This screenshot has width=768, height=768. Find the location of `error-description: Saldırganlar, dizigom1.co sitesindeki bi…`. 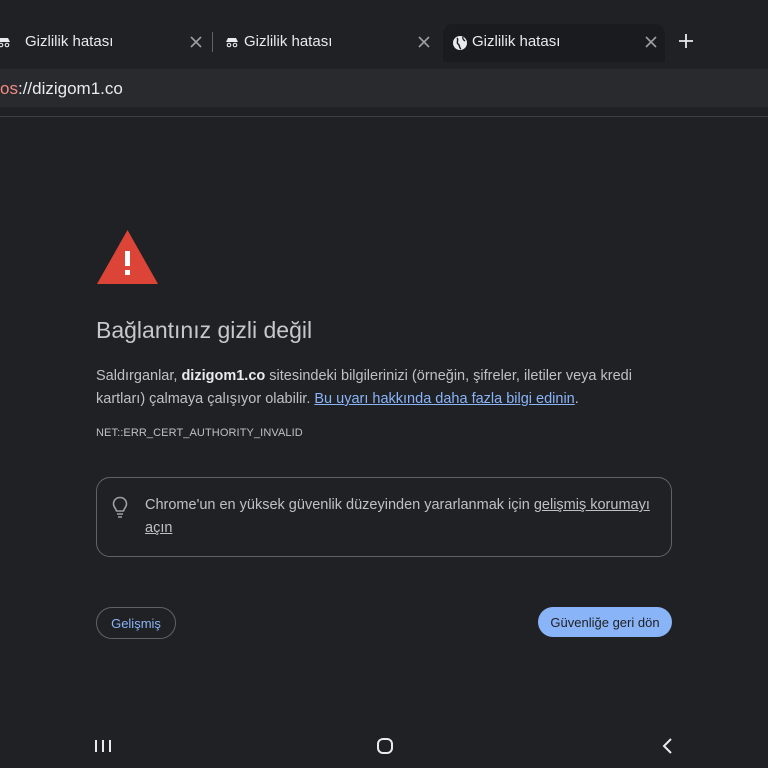

error-description: Saldırganlar, dizigom1.co sitesindeki bi… is located at coordinates (376, 388).